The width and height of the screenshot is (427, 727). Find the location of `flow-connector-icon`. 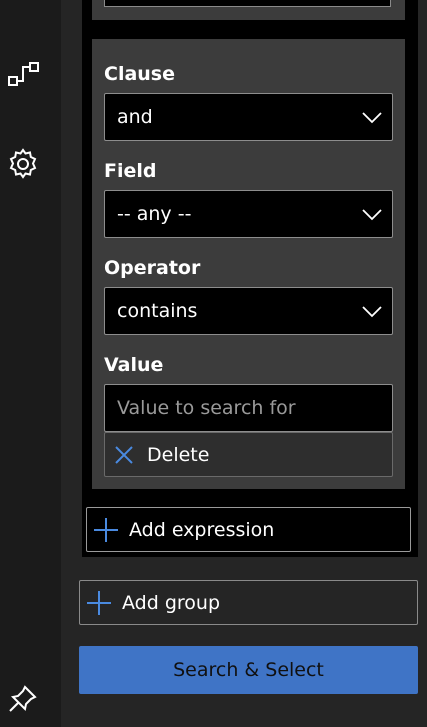

flow-connector-icon is located at coordinates (23, 74).